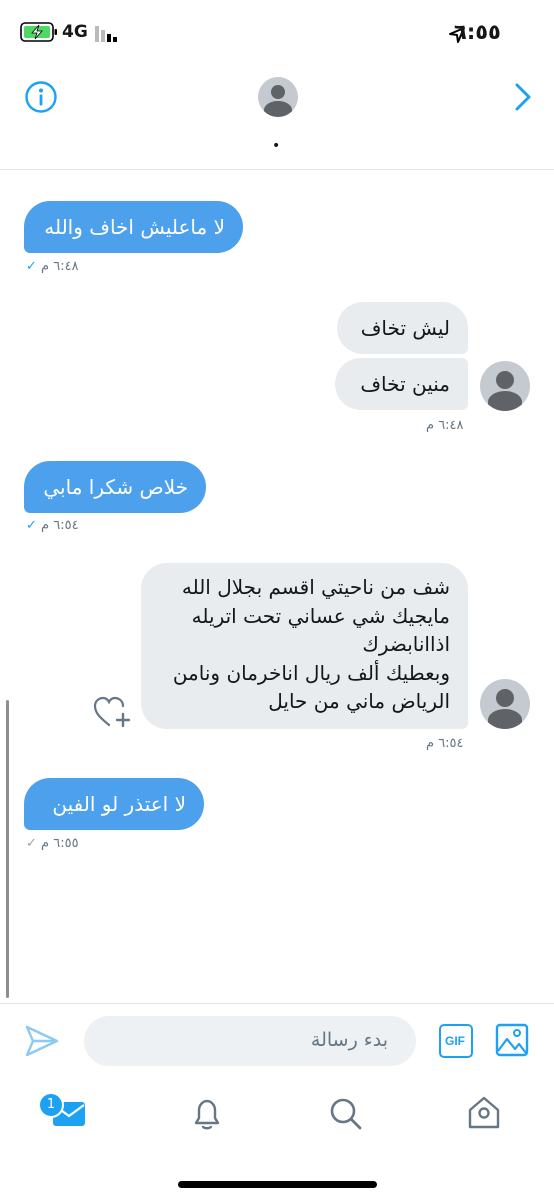 This screenshot has height=1200, width=554. I want to click on message-meta: ٦:٥٥ م ✓, so click(52, 843).